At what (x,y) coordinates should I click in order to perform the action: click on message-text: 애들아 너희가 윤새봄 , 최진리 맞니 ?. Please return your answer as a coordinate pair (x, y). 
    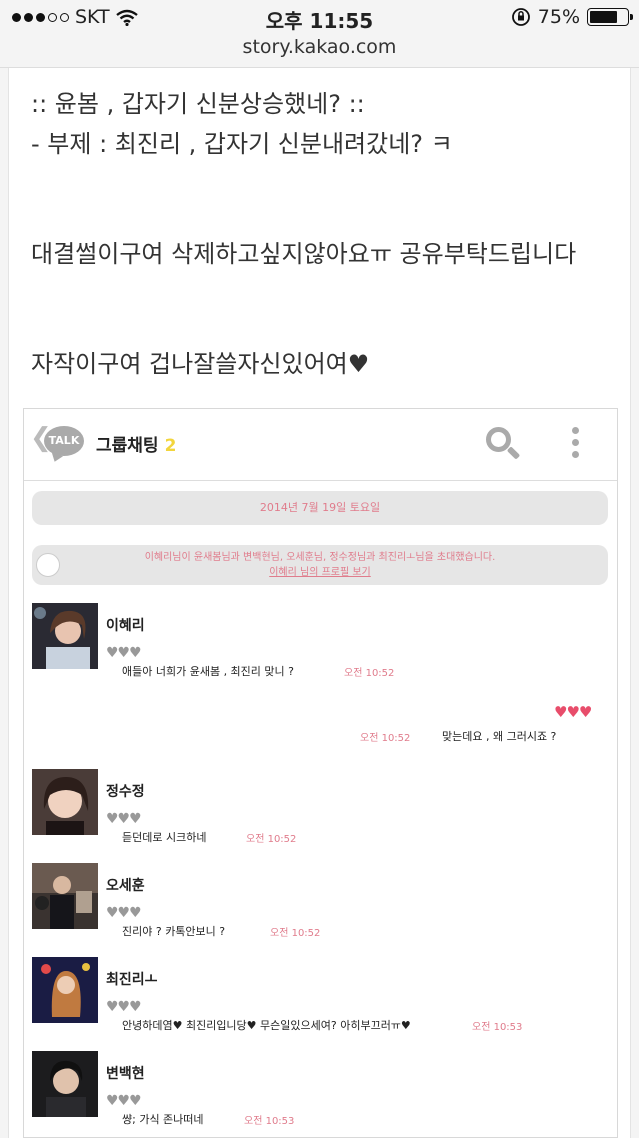
    Looking at the image, I should click on (208, 671).